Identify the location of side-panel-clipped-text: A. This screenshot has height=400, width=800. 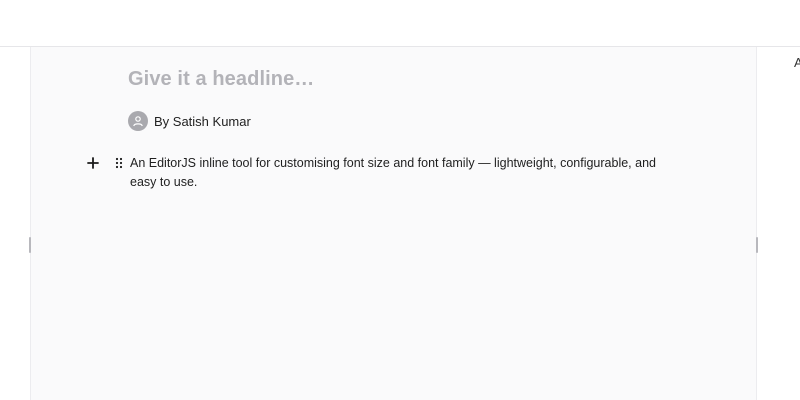
(797, 62).